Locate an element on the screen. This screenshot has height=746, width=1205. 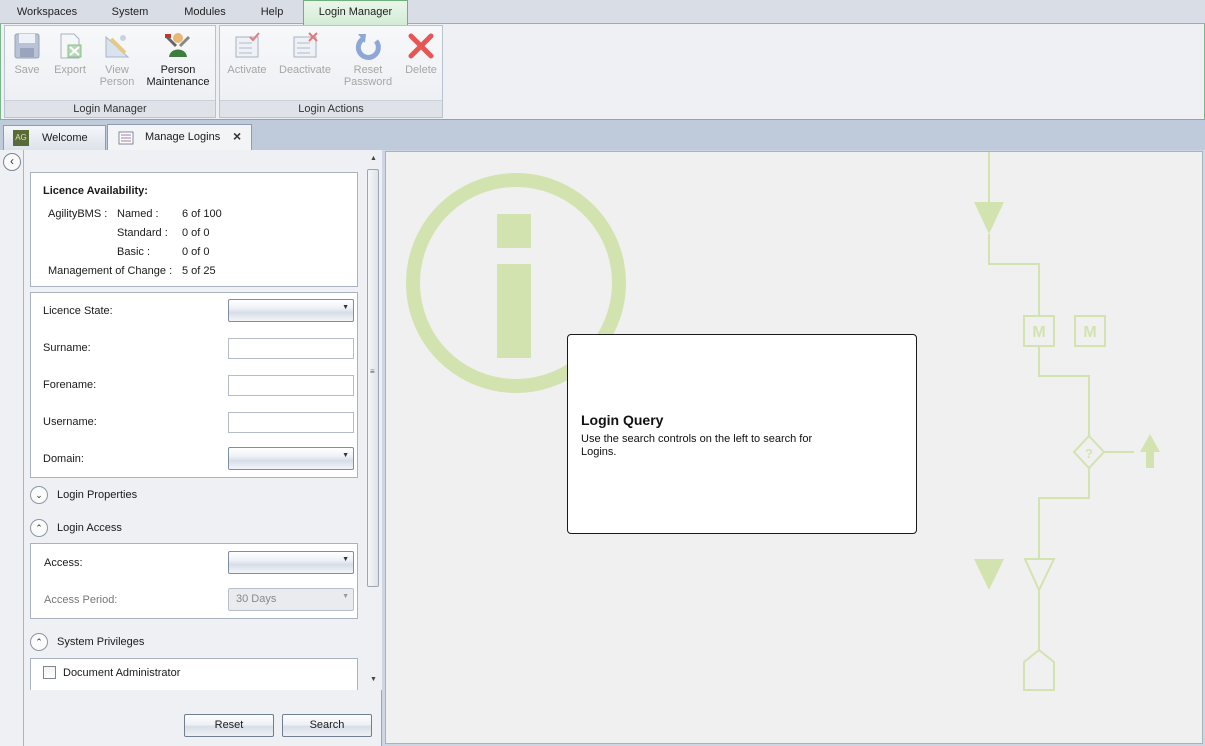
chevron-left-icon: ‹ is located at coordinates (12, 161).